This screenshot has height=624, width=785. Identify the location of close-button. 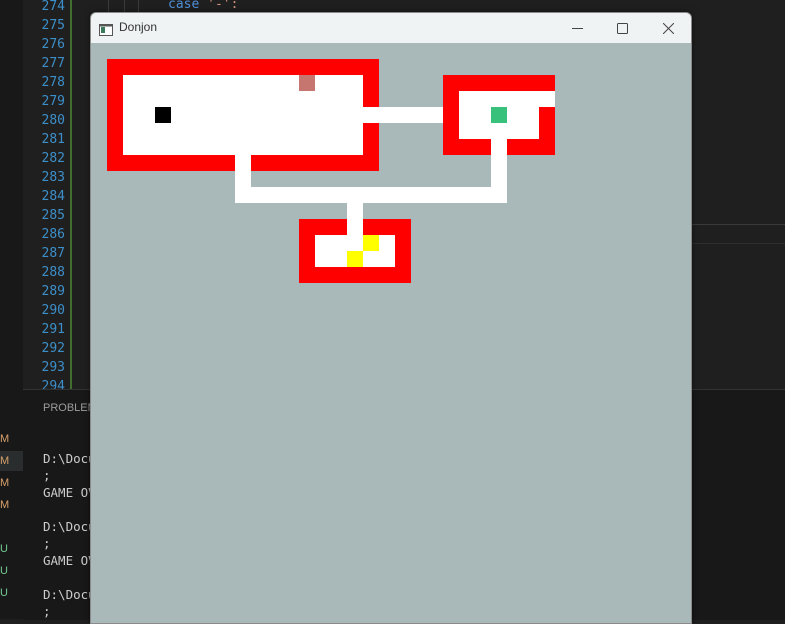
(668, 28).